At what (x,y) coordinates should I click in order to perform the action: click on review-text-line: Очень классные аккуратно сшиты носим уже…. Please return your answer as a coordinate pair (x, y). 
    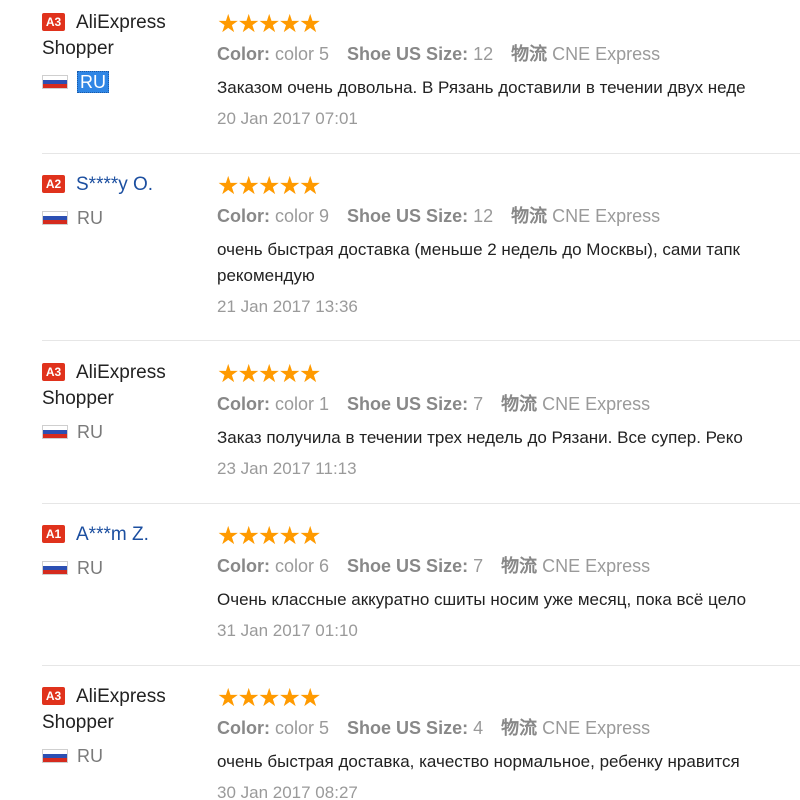
    Looking at the image, I should click on (482, 599).